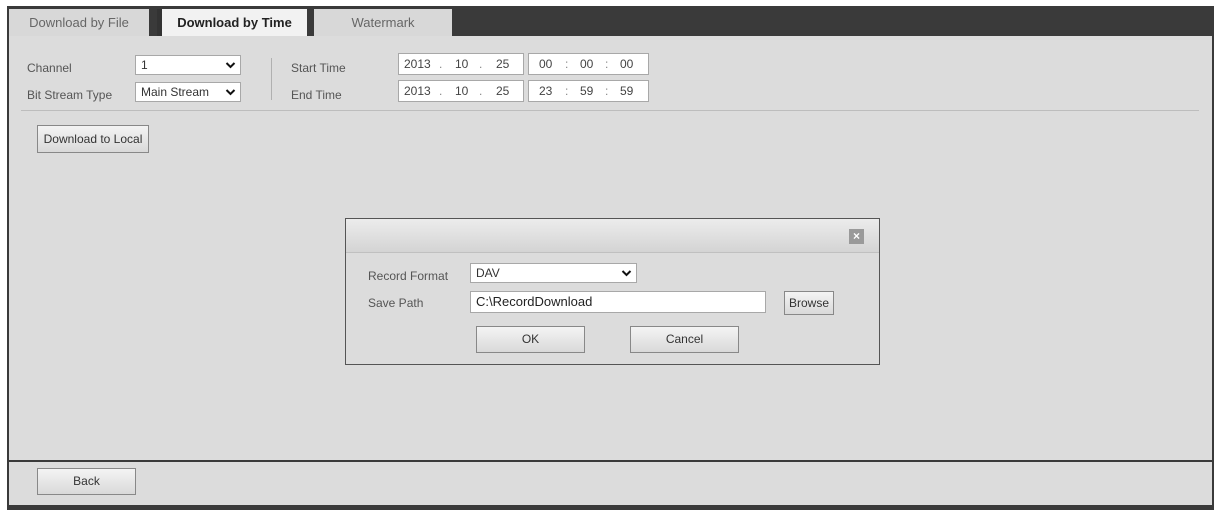 Image resolution: width=1215 pixels, height=514 pixels. I want to click on channel-select: 1, so click(188, 65).